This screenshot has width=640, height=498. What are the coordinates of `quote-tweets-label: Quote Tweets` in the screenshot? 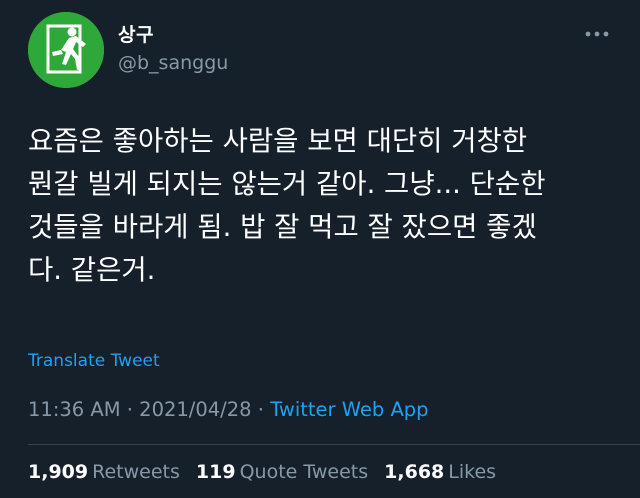 It's located at (304, 472).